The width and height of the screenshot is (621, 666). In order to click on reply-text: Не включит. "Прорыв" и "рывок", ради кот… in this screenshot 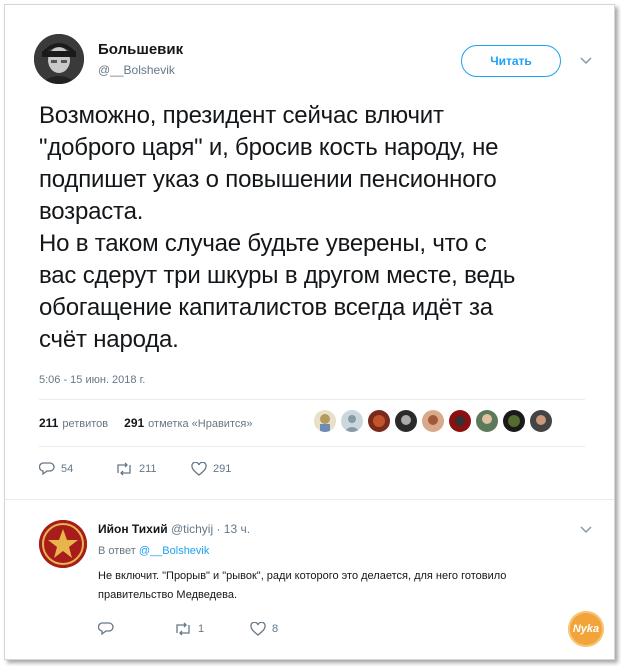, I will do `click(302, 585)`.